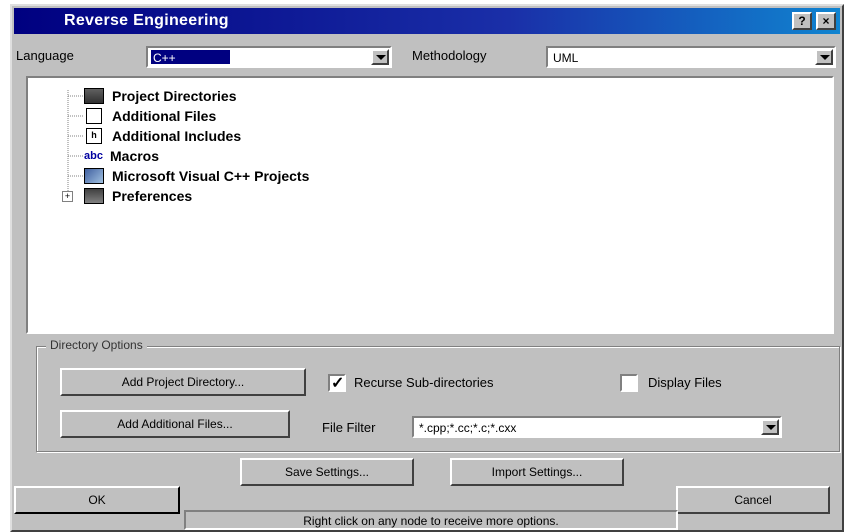 This screenshot has height=532, width=852. I want to click on file-filter-select: *.cpp;*.cc;*.c;*.cxx, so click(597, 427).